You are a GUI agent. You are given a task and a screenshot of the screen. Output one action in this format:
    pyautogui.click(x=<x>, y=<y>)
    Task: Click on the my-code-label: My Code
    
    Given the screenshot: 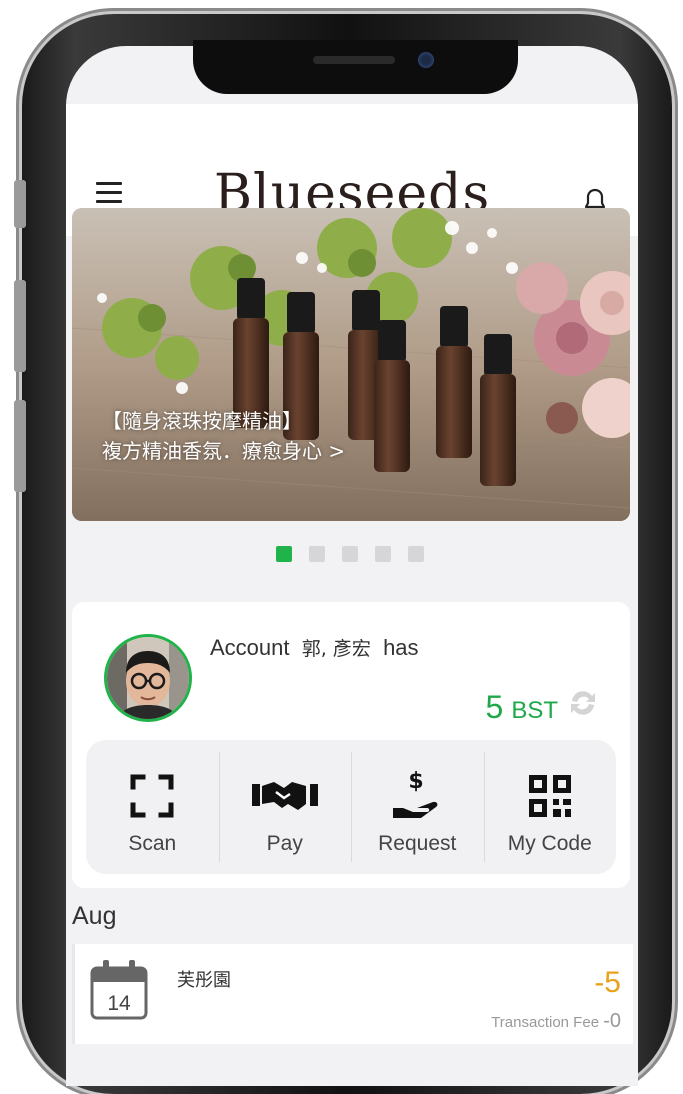 What is the action you would take?
    pyautogui.click(x=549, y=843)
    